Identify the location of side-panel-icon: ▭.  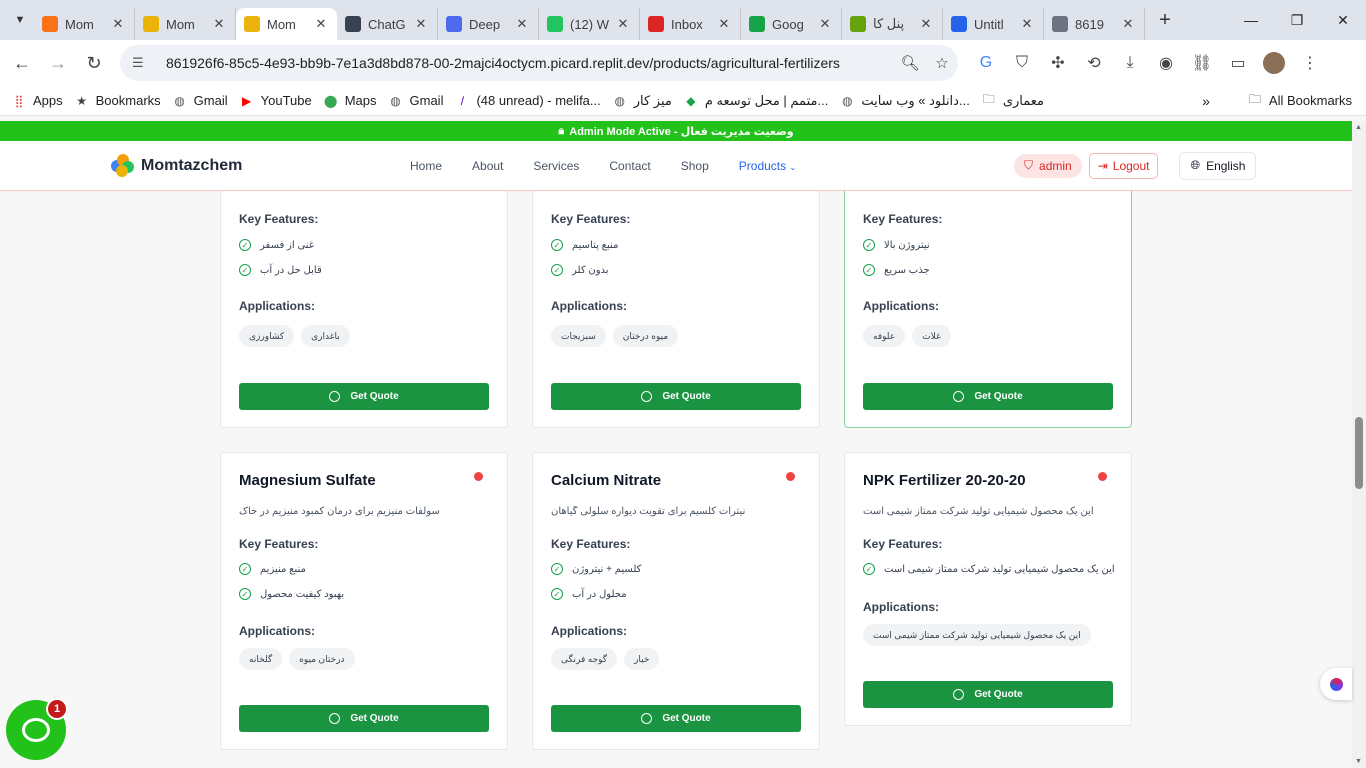
(1238, 63).